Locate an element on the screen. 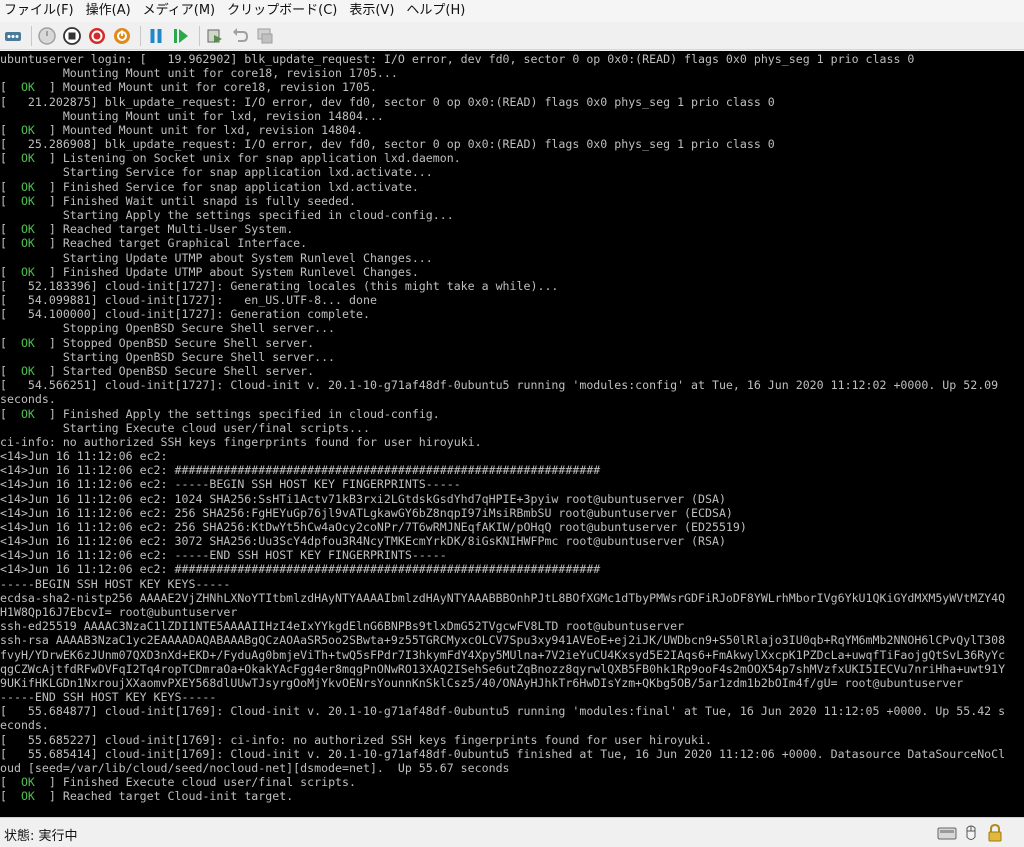 The width and height of the screenshot is (1024, 847). reset-icon is located at coordinates (181, 36).